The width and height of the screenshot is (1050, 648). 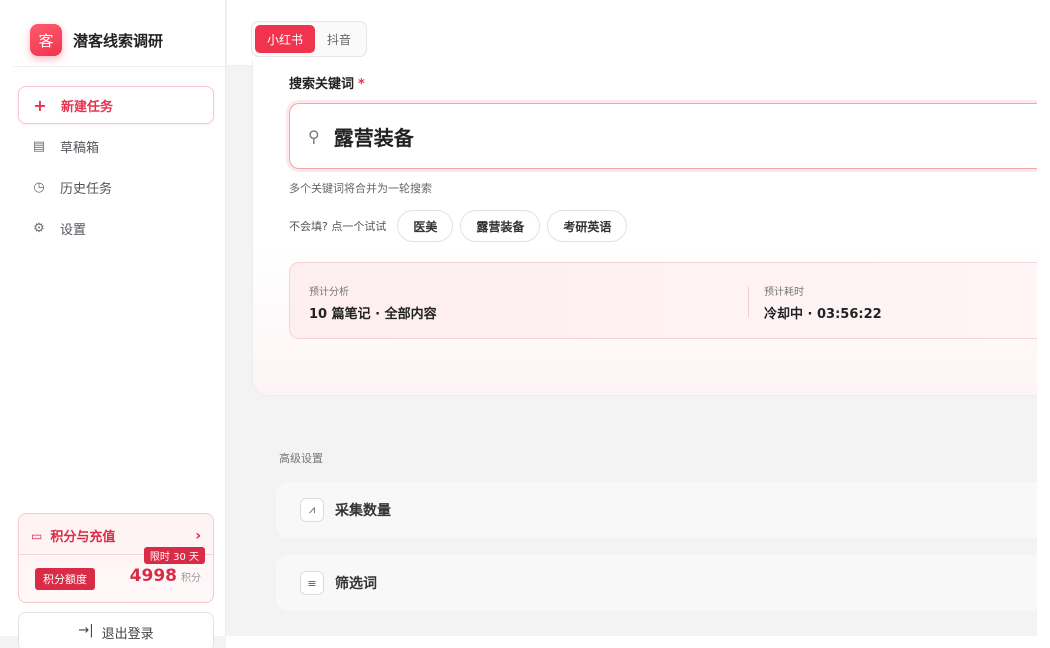 I want to click on clock-icon: ◷, so click(x=39, y=187).